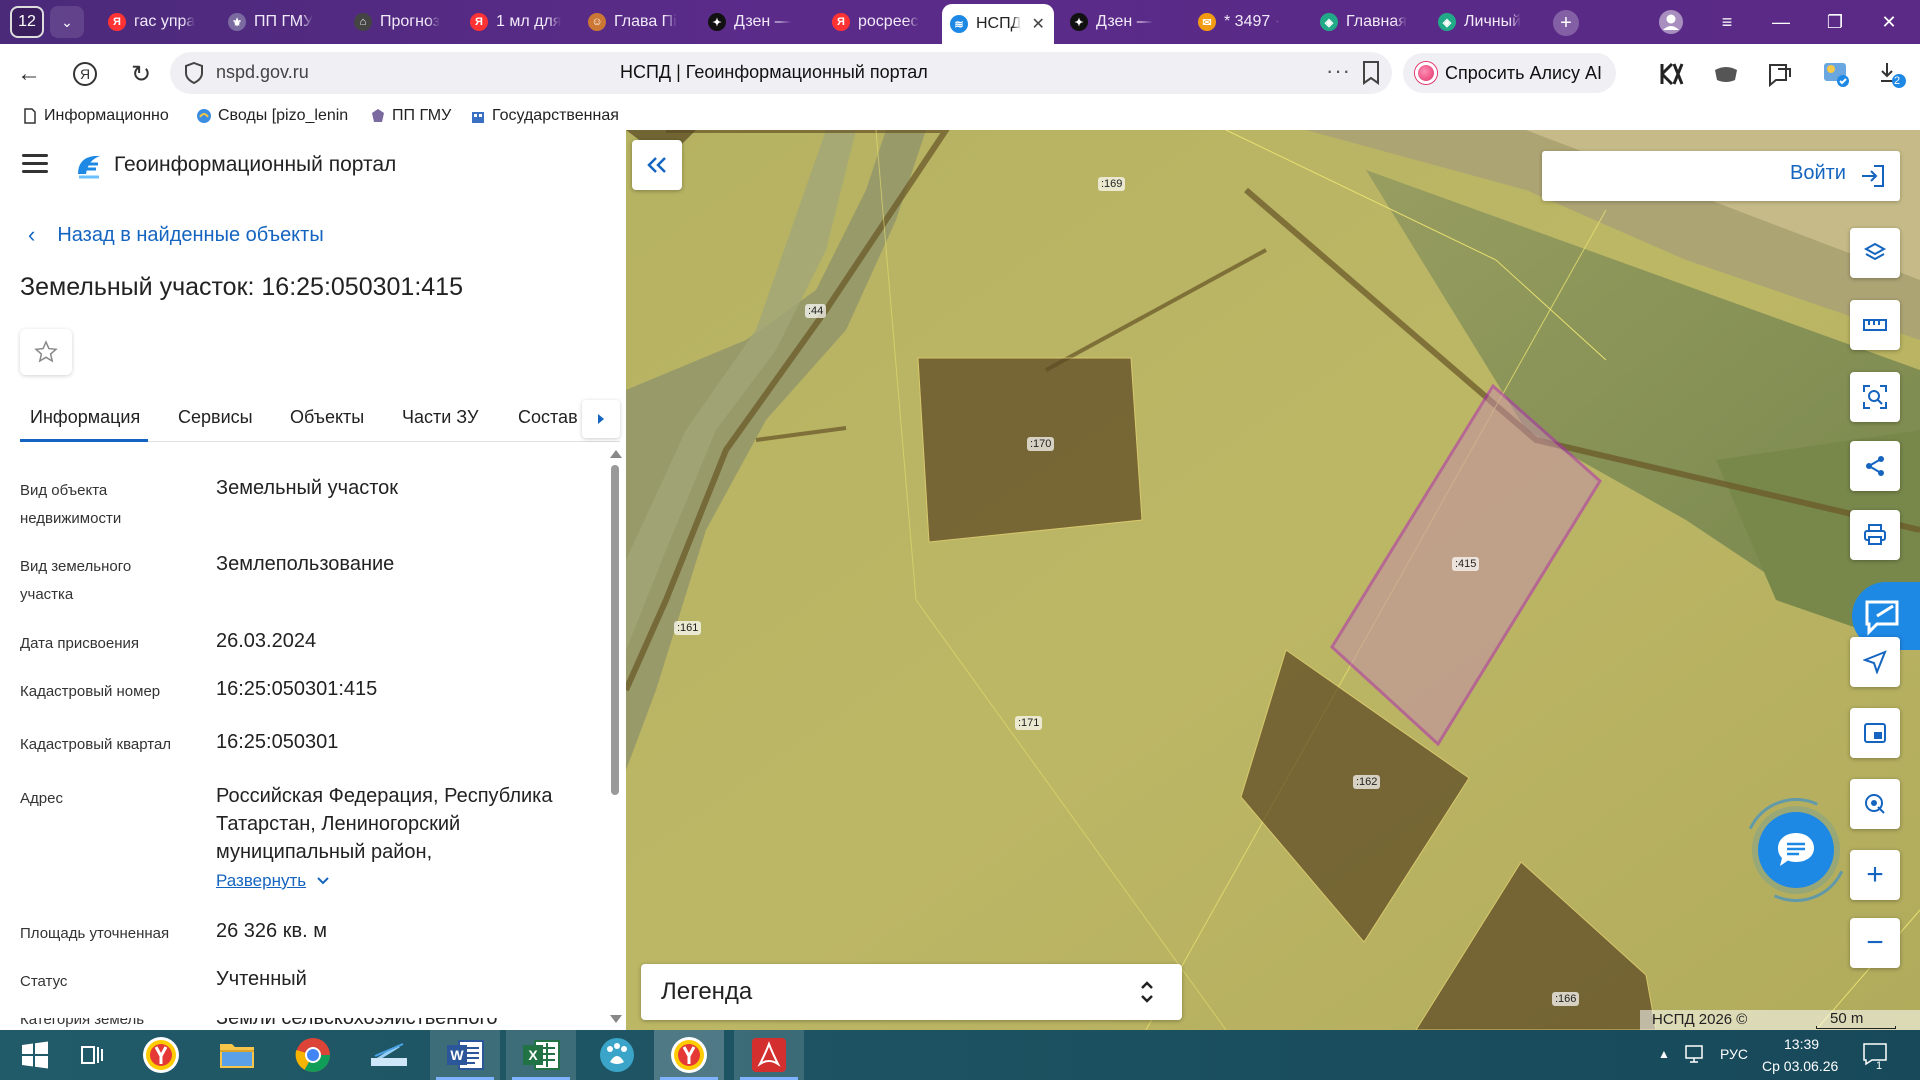  What do you see at coordinates (1796, 850) in the screenshot?
I see `chat-assistant-button` at bounding box center [1796, 850].